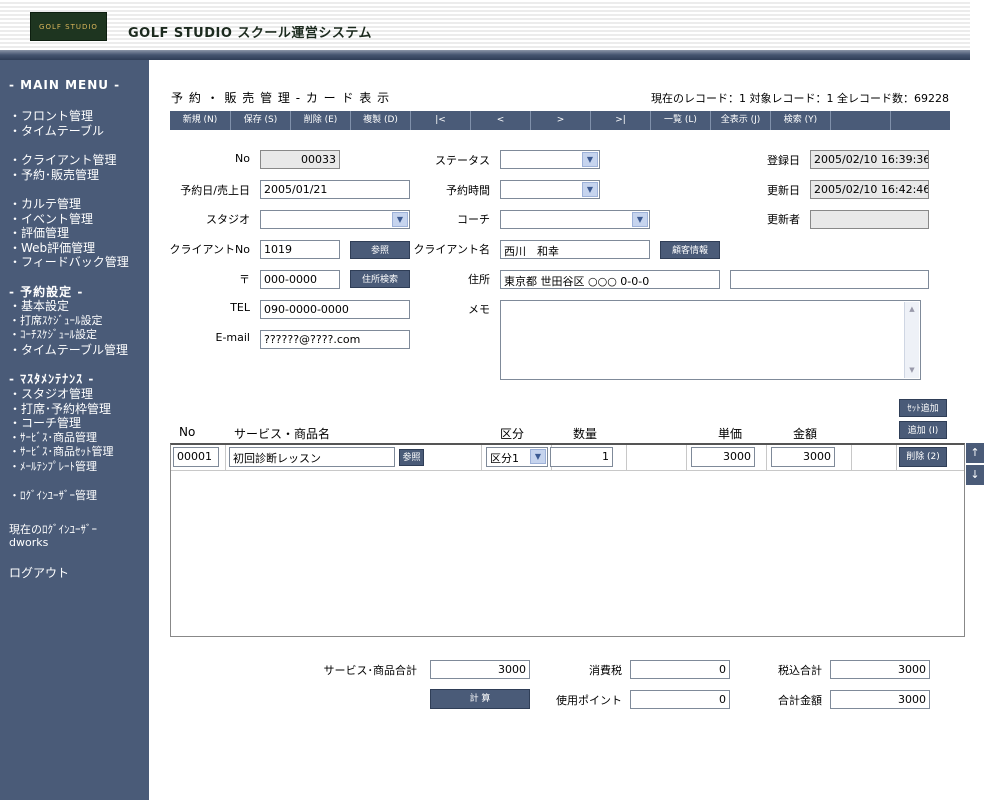 The width and height of the screenshot is (1000, 800). Describe the element at coordinates (485, 25) in the screenshot. I see `app-header: GOLF STUDIO GOLF STUDIO スクール運営システム` at that location.